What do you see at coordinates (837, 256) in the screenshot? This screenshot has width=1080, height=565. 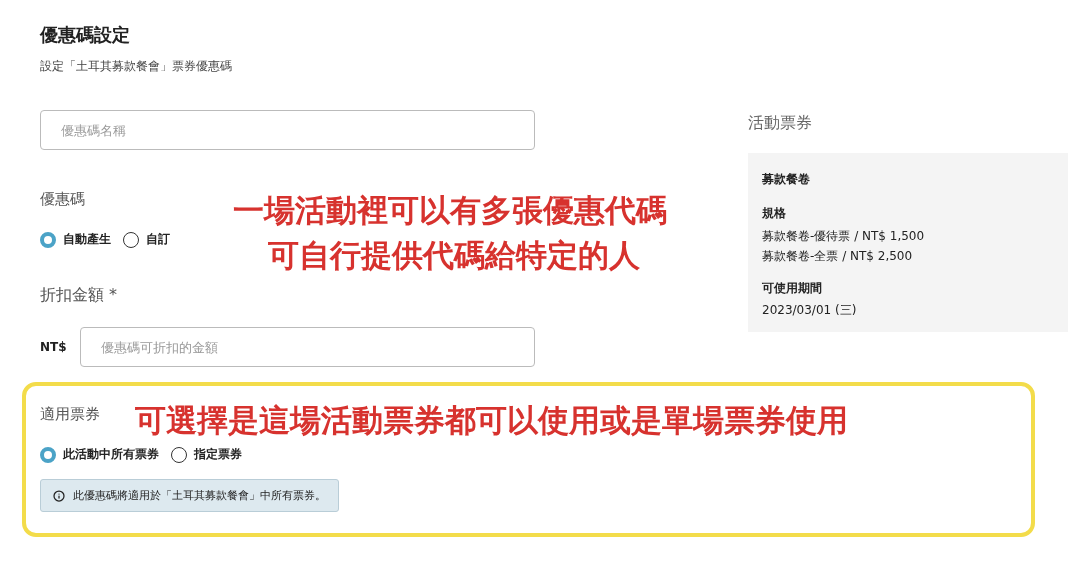 I see `spec-item: 募款餐卷-全票 / NT$ 2,500` at bounding box center [837, 256].